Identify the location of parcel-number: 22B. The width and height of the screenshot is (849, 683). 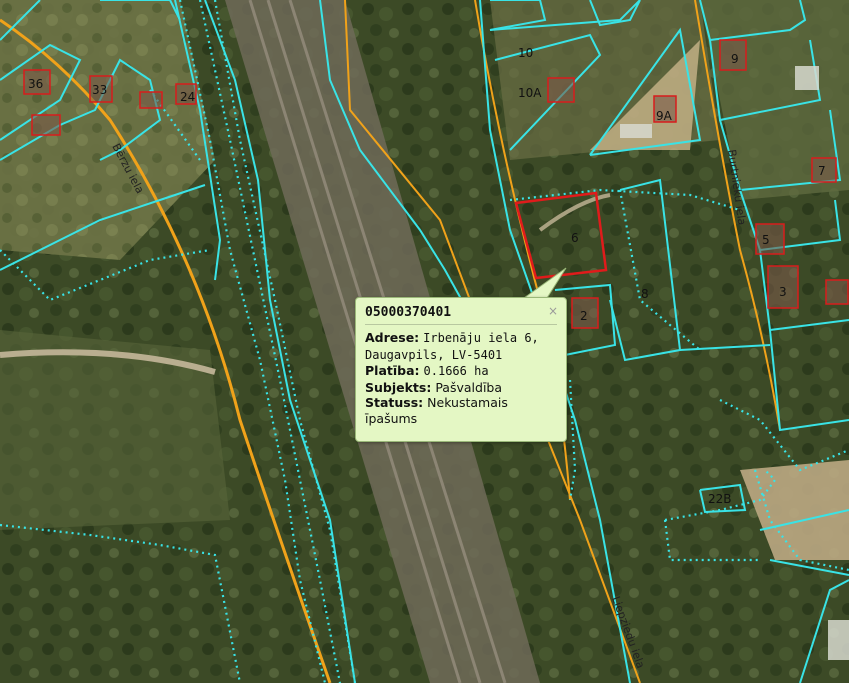
(720, 499).